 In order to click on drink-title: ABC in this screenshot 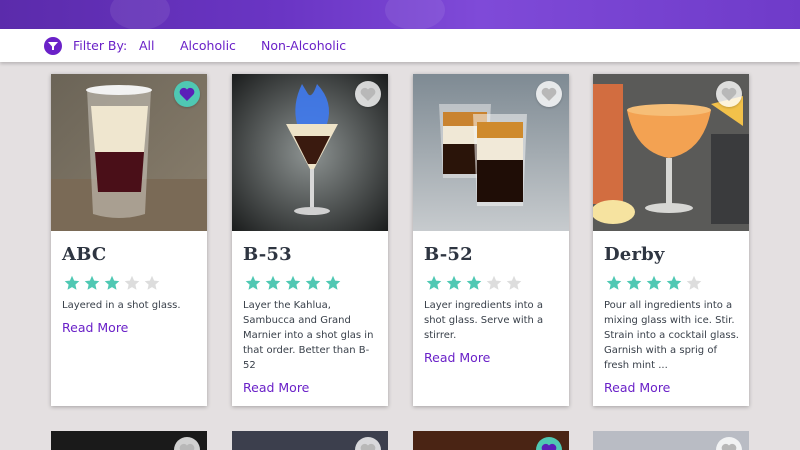, I will do `click(84, 254)`.